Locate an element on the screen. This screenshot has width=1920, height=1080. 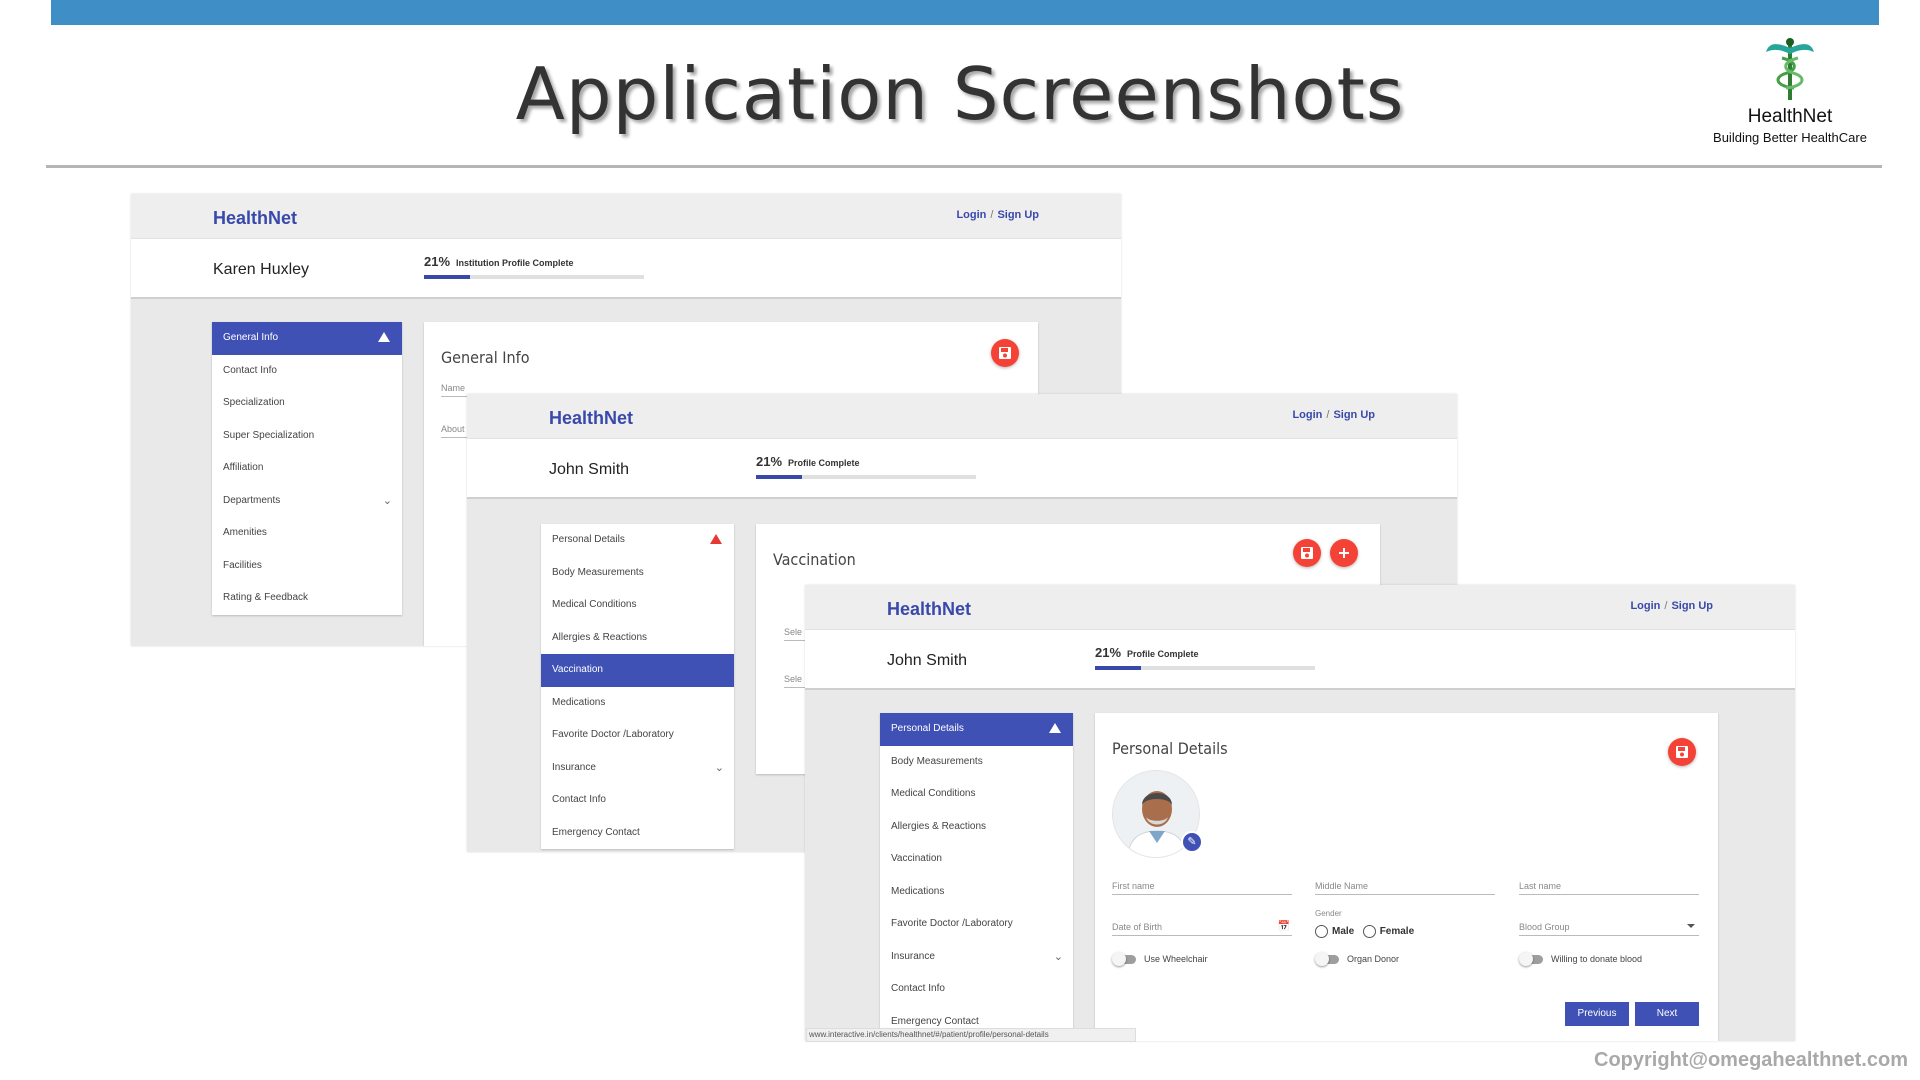
donate-blood-toggle: Willing to donate blood is located at coordinates (1580, 959).